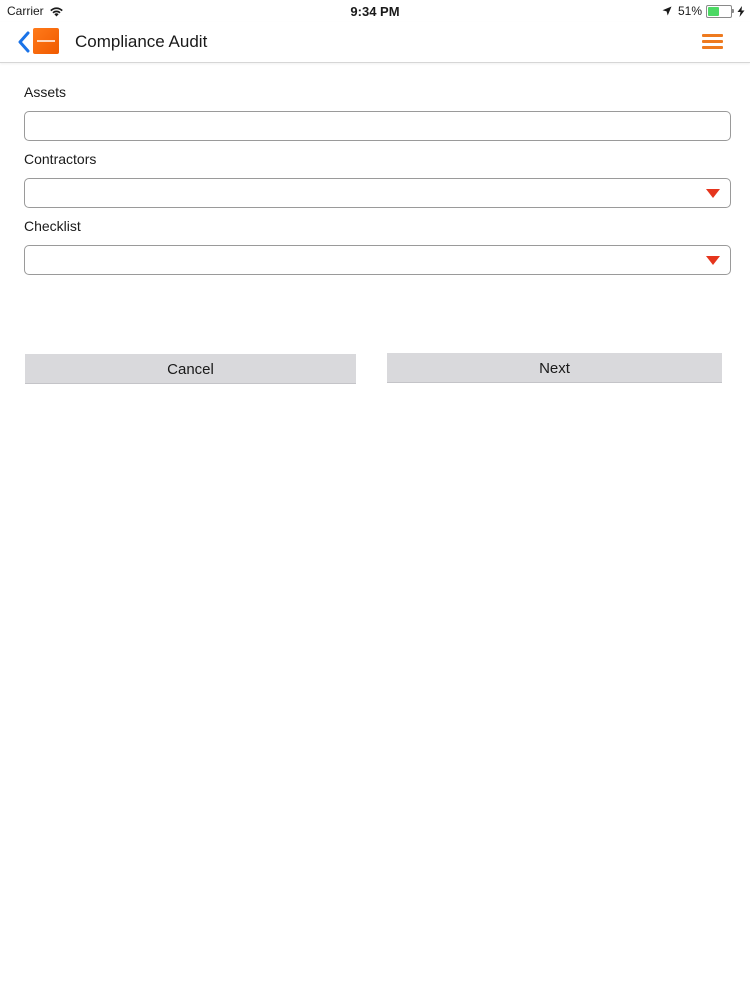 The width and height of the screenshot is (750, 1000). What do you see at coordinates (667, 11) in the screenshot?
I see `location-arrow-icon` at bounding box center [667, 11].